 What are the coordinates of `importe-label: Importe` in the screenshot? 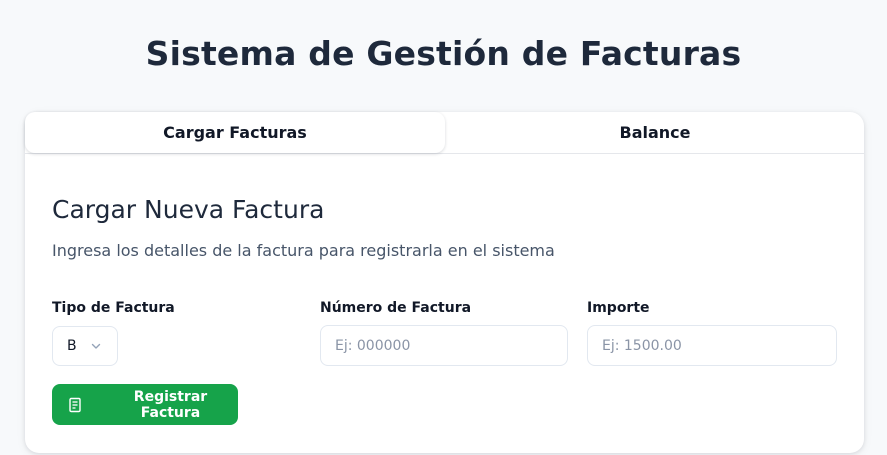 It's located at (618, 308).